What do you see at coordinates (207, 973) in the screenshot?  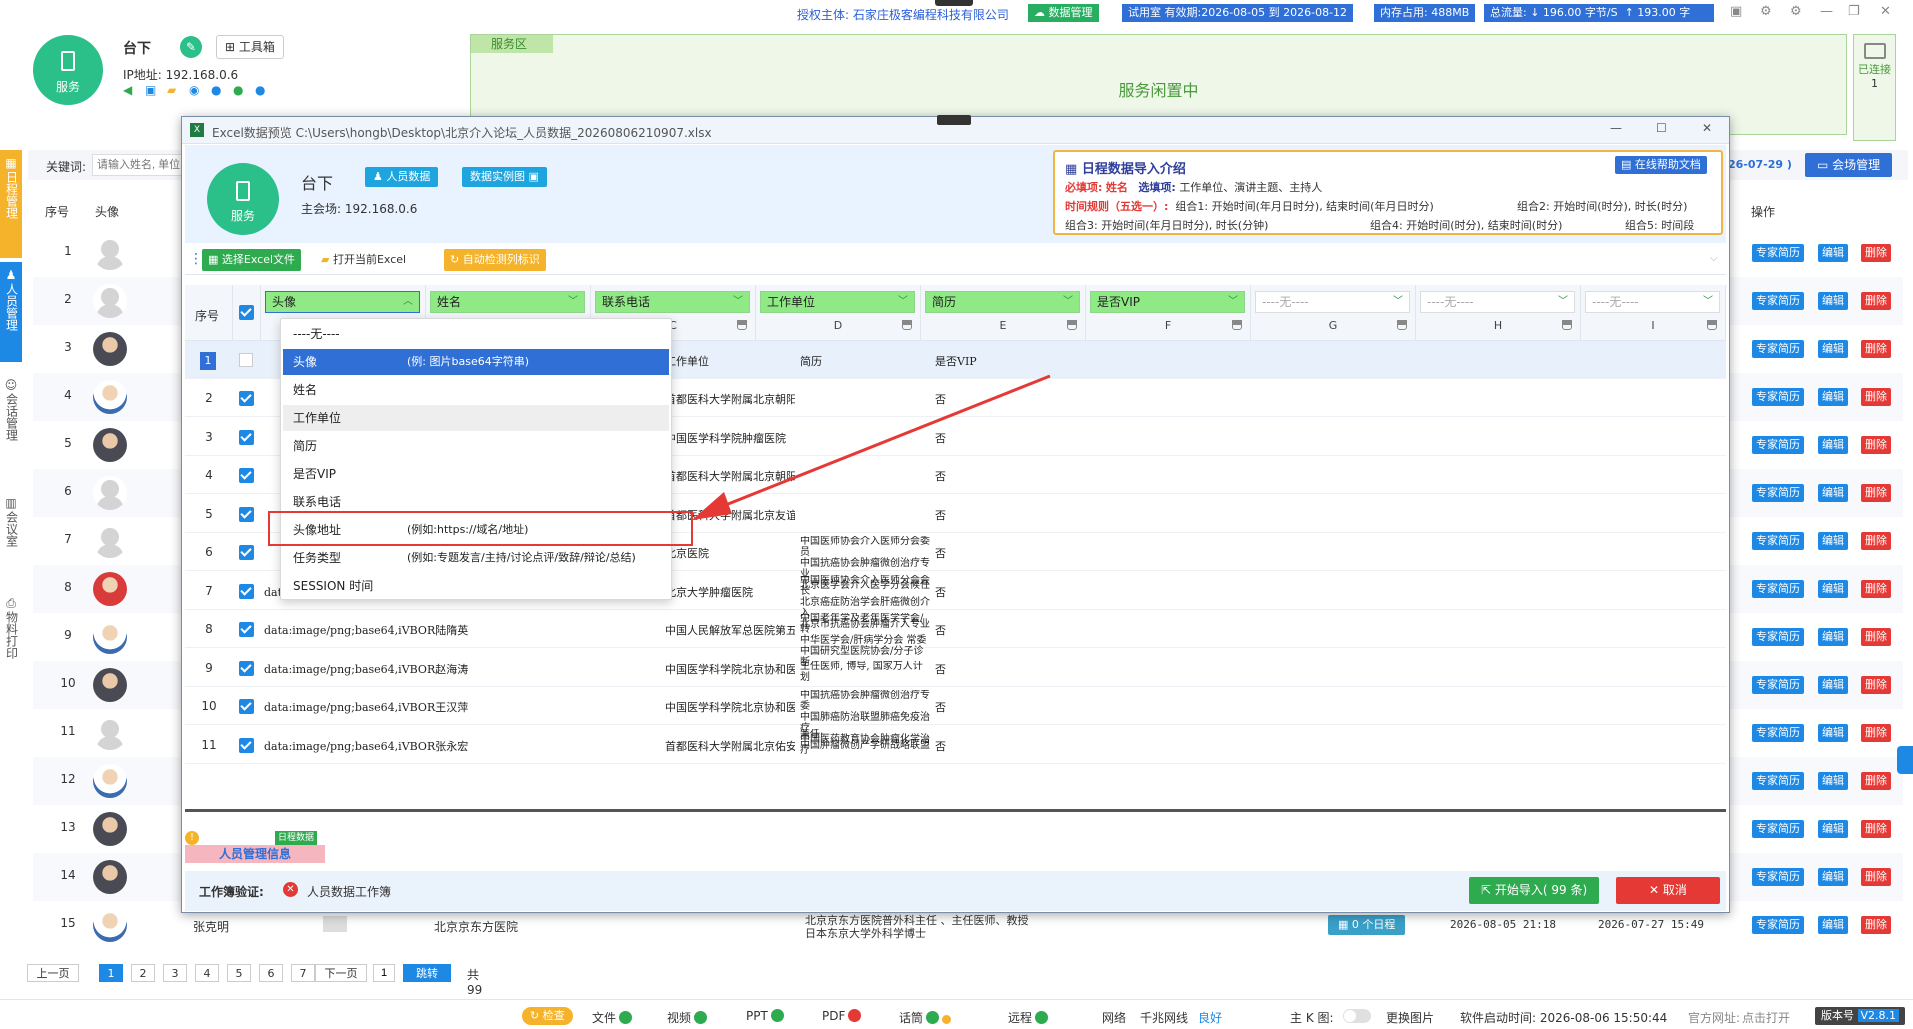 I see `page-button: 4` at bounding box center [207, 973].